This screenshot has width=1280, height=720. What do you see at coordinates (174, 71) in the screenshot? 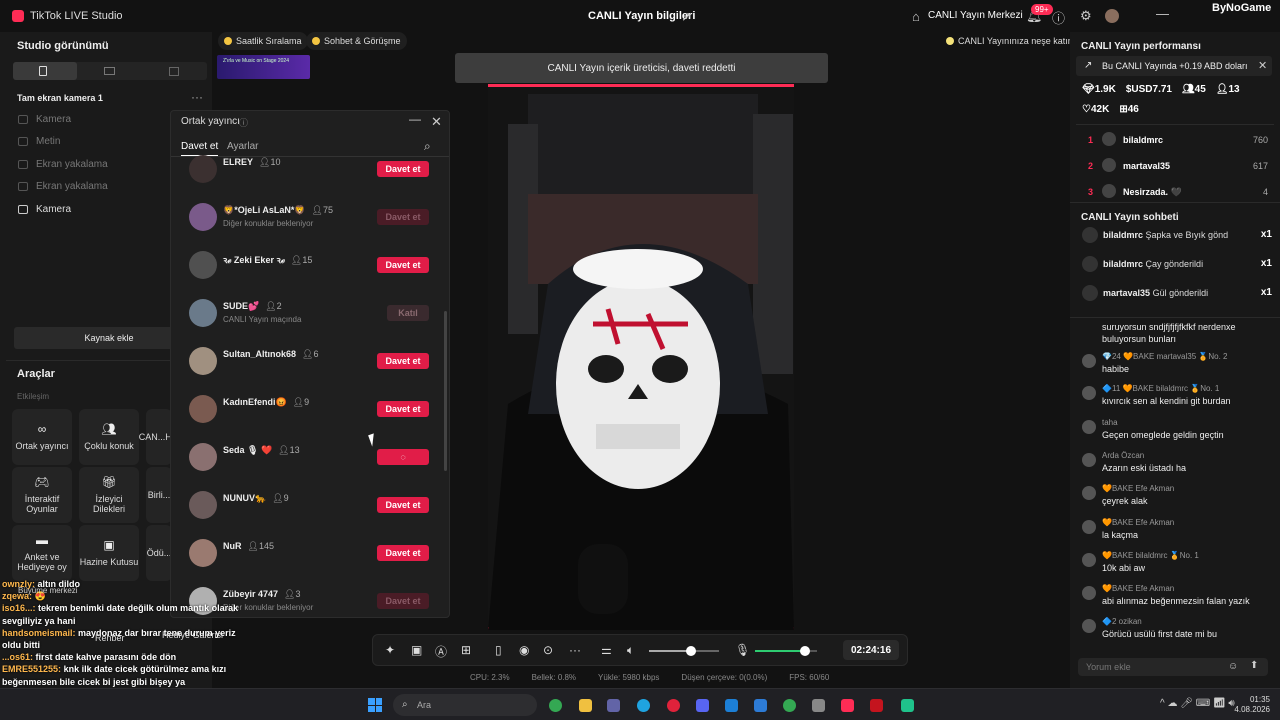
I see `multi-layout-icon` at bounding box center [174, 71].